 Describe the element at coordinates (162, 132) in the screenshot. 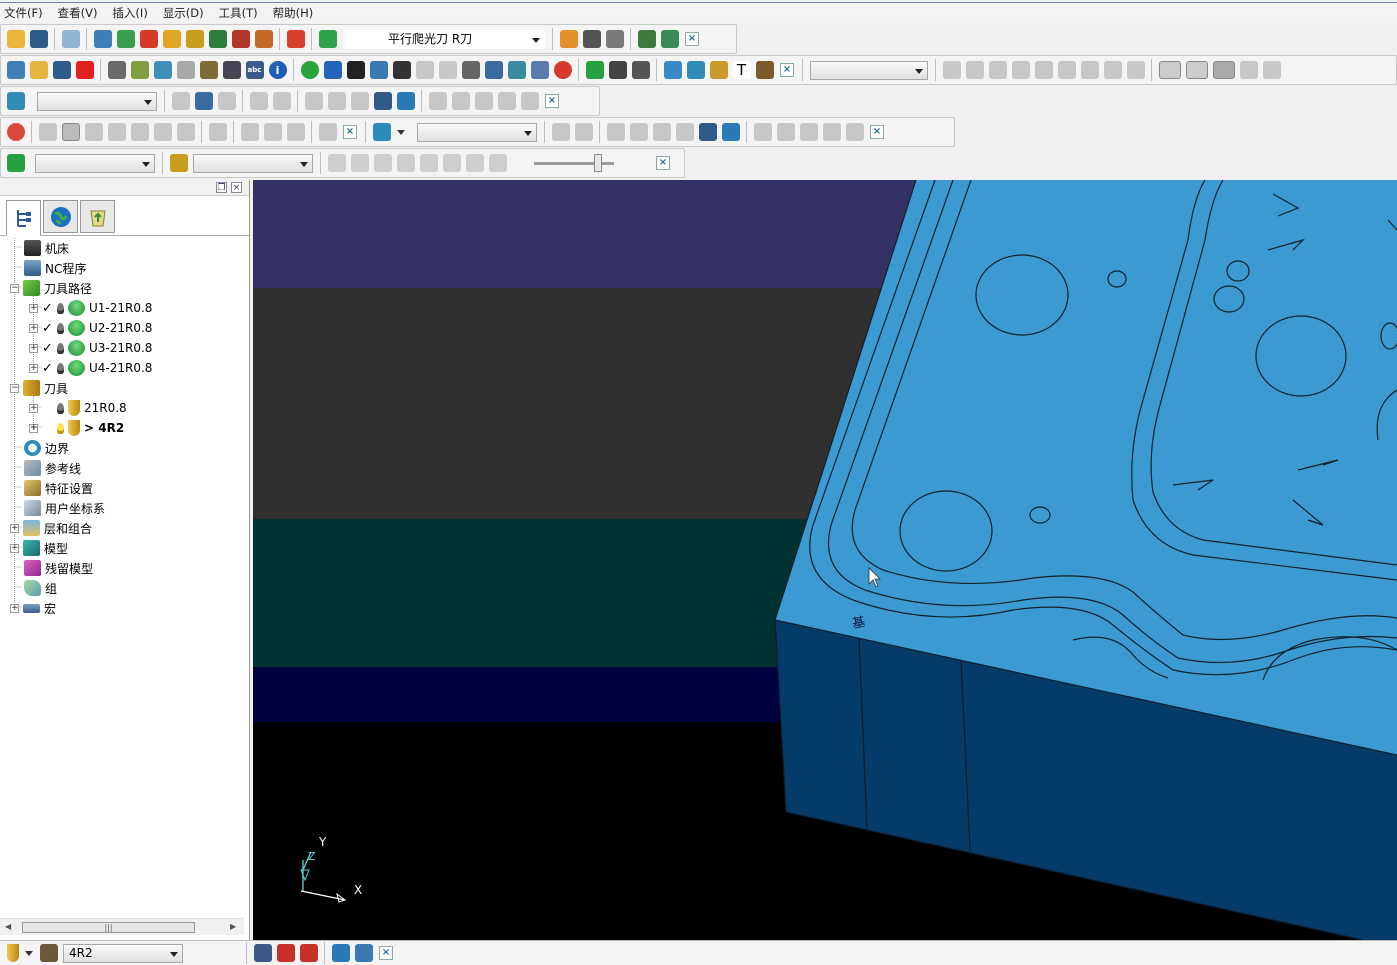

I see `half-icon` at that location.